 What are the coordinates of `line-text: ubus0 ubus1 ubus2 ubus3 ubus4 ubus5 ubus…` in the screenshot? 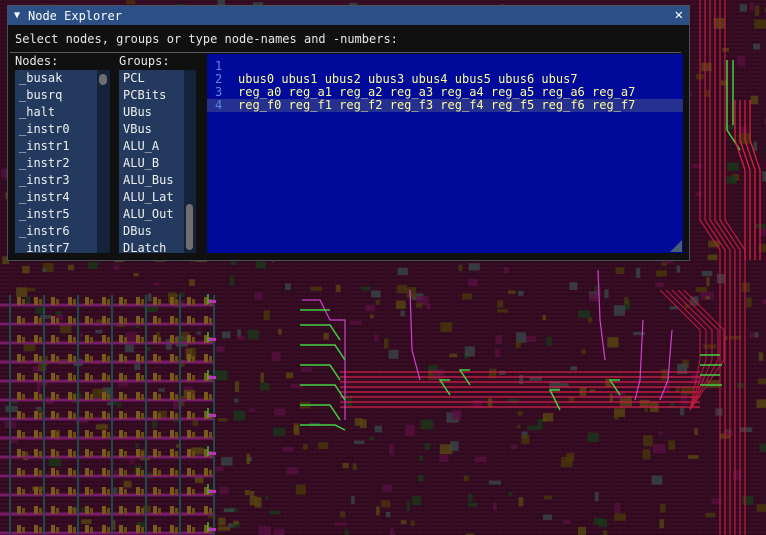 It's located at (408, 79).